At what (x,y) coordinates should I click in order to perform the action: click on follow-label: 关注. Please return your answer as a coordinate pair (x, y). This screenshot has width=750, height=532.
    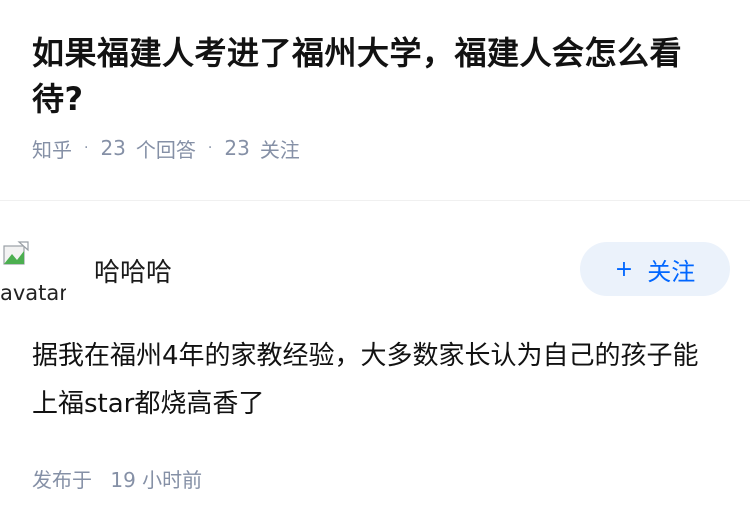
    Looking at the image, I should click on (671, 271).